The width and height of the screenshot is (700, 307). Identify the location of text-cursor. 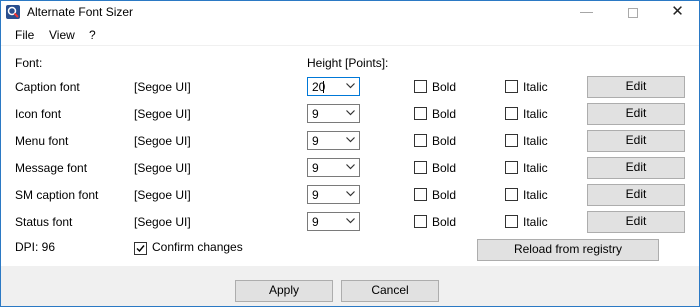
(323, 87).